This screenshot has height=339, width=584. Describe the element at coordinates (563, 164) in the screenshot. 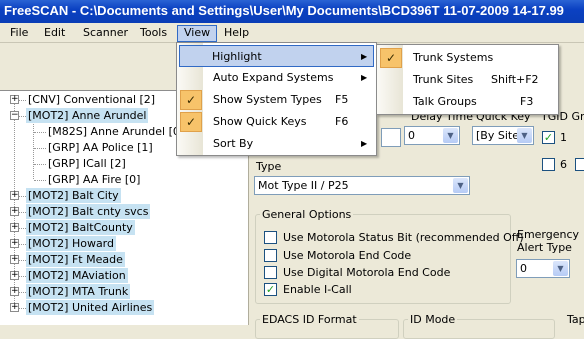

I see `tgid-6-label: 6` at that location.